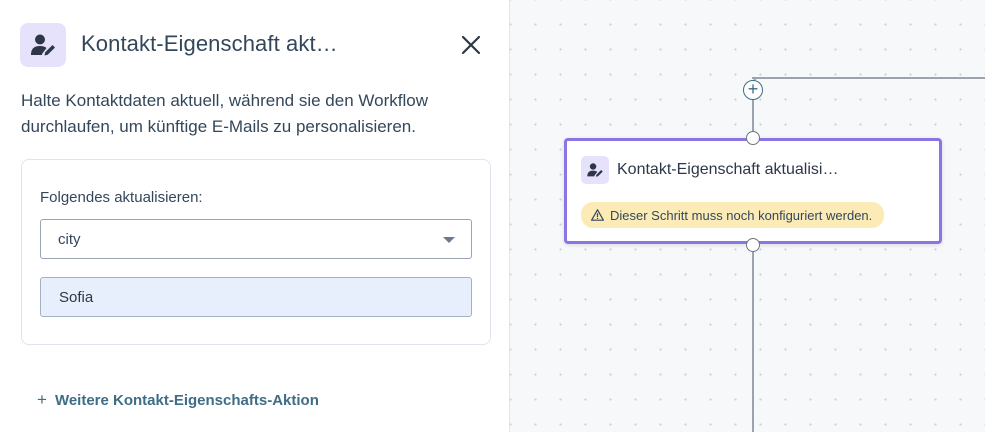 This screenshot has height=432, width=985. Describe the element at coordinates (753, 138) in the screenshot. I see `node-input-port` at that location.